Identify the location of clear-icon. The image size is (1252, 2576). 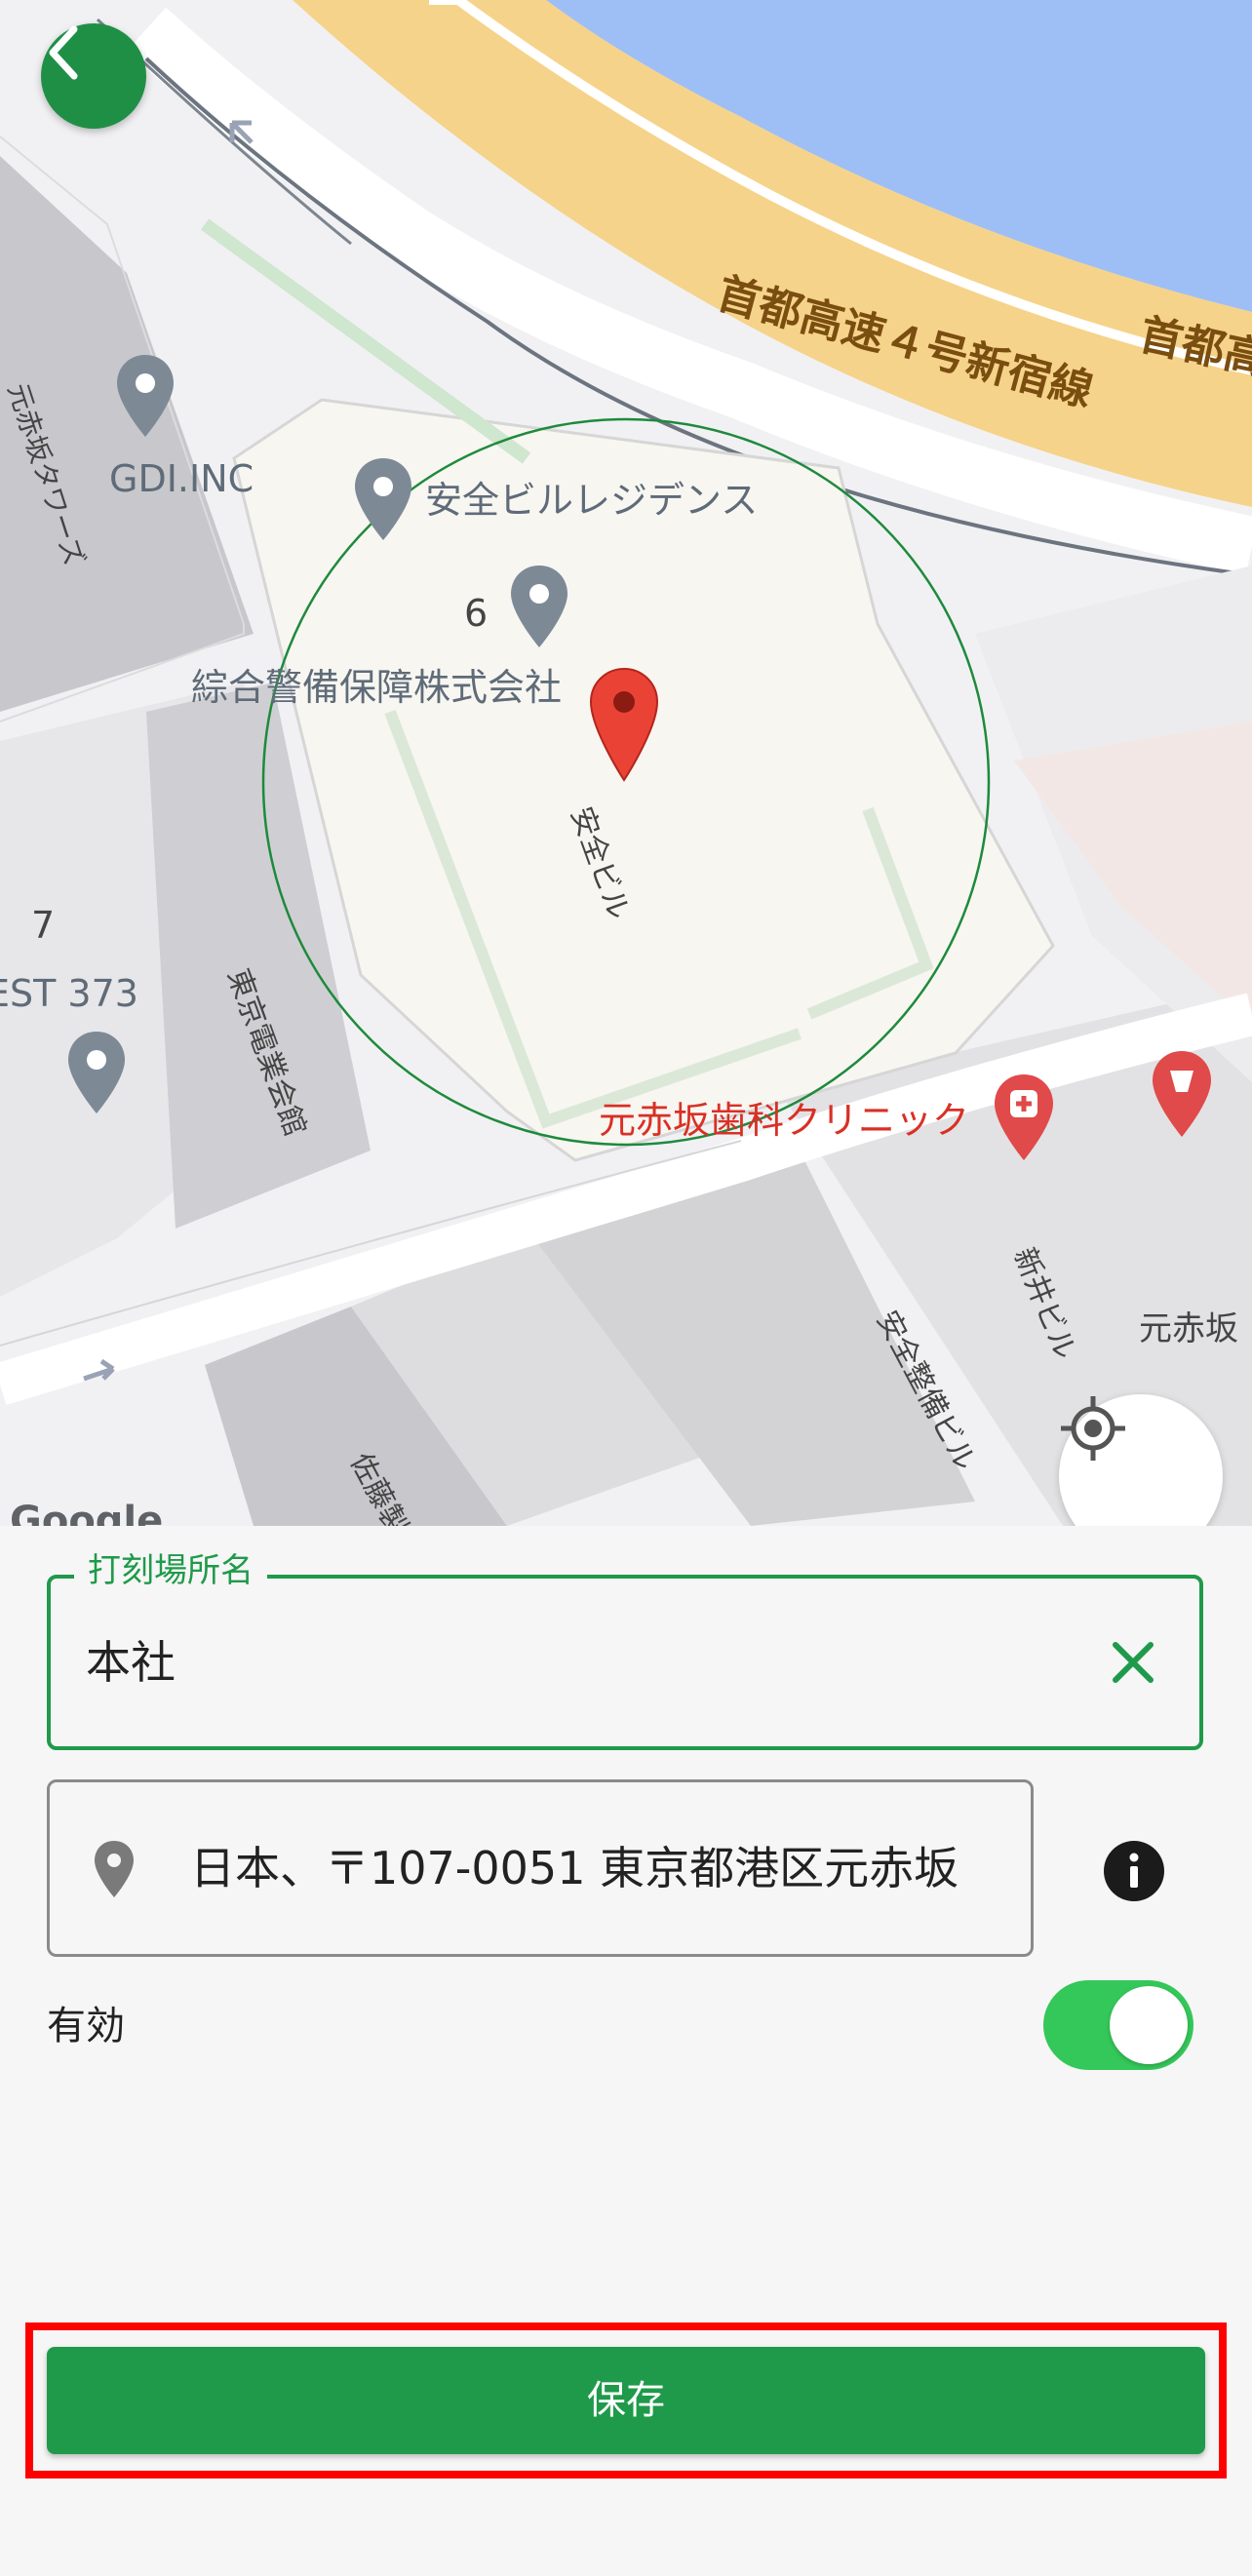
(1133, 1662).